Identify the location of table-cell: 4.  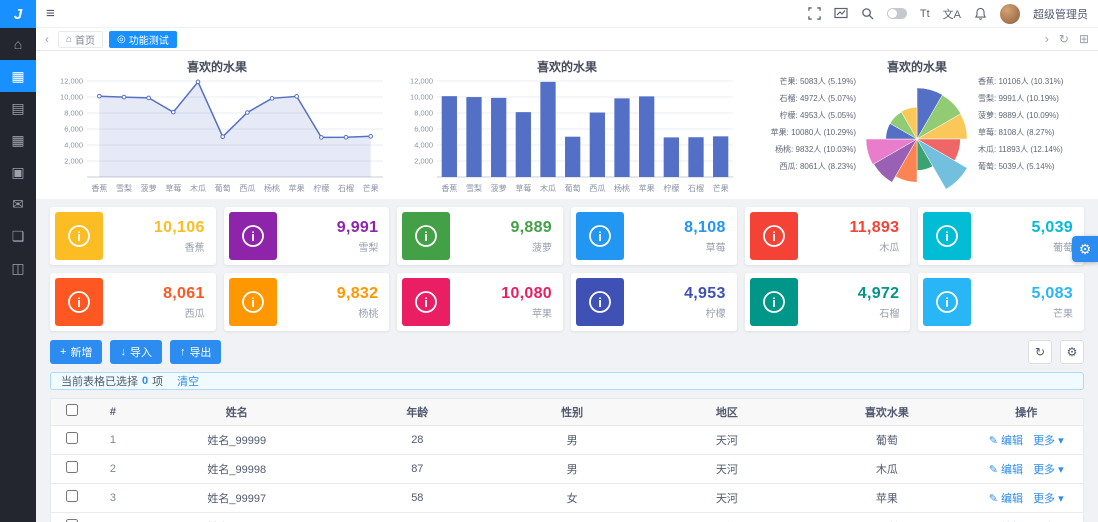
(113, 517).